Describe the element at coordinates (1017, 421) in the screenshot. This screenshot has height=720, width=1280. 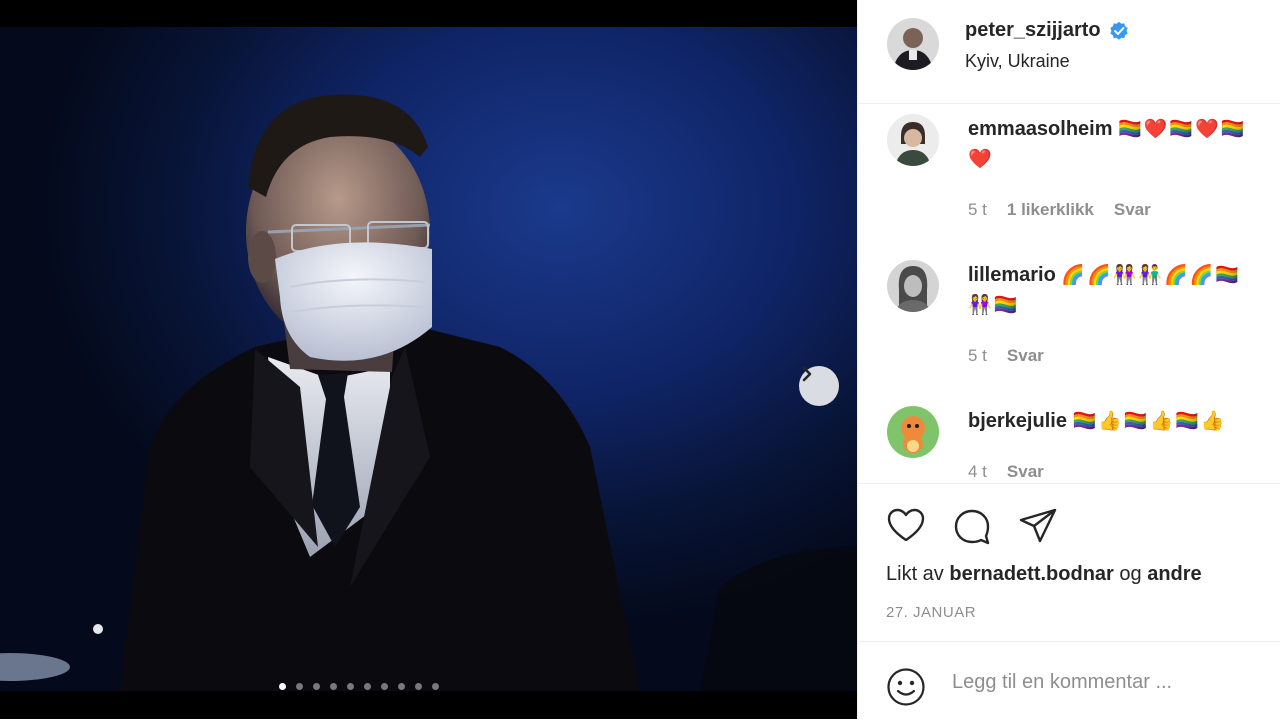
I see `comment-username: bjerkejulie` at that location.